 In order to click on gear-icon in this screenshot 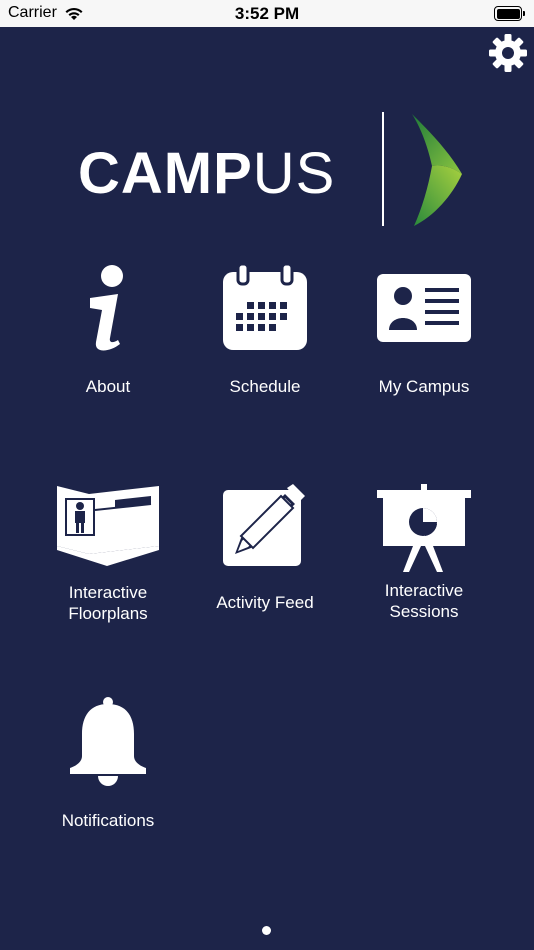, I will do `click(508, 53)`.